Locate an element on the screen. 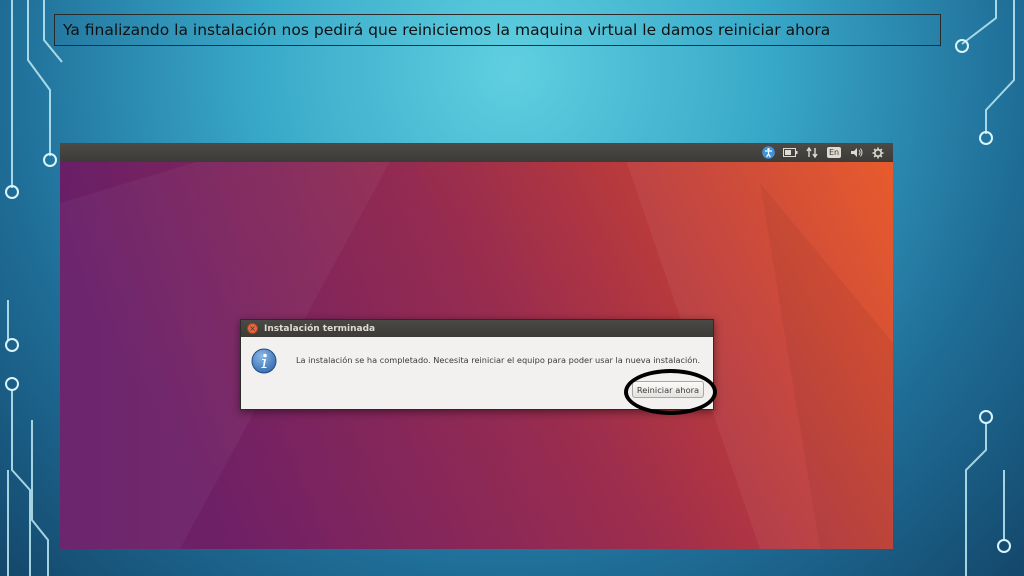  accessibility-icon is located at coordinates (768, 153).